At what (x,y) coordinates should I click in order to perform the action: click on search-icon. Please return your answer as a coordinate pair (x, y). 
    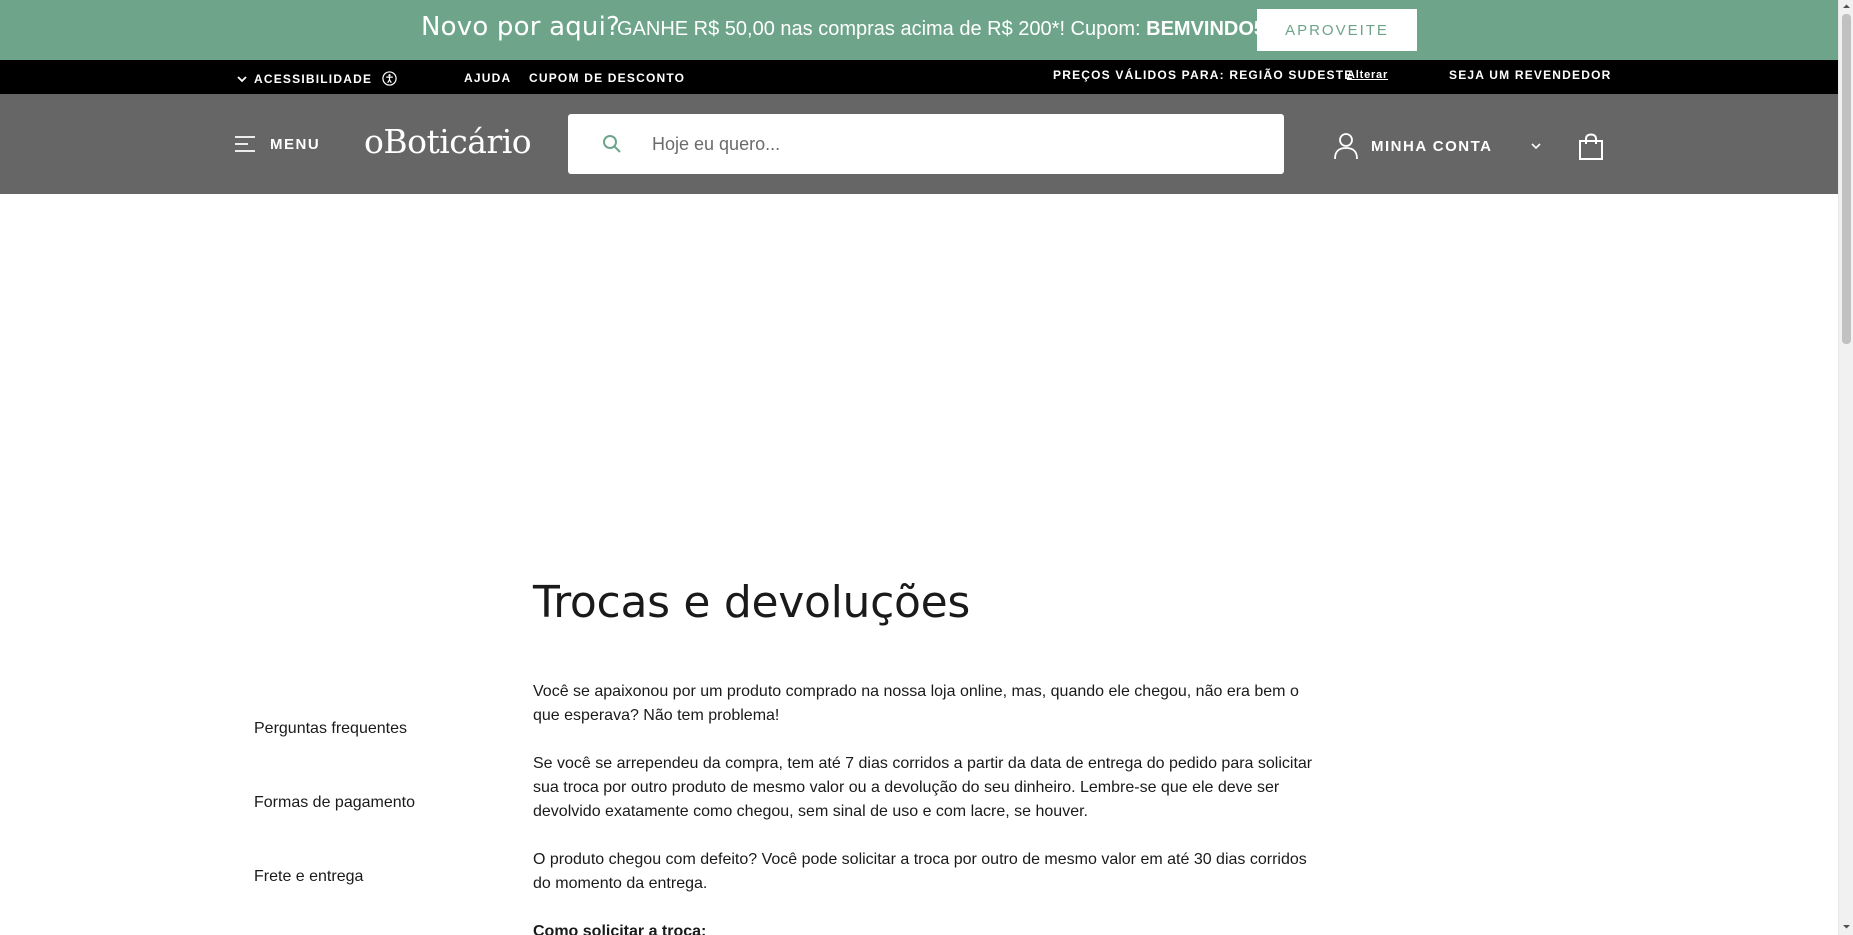
    Looking at the image, I should click on (612, 144).